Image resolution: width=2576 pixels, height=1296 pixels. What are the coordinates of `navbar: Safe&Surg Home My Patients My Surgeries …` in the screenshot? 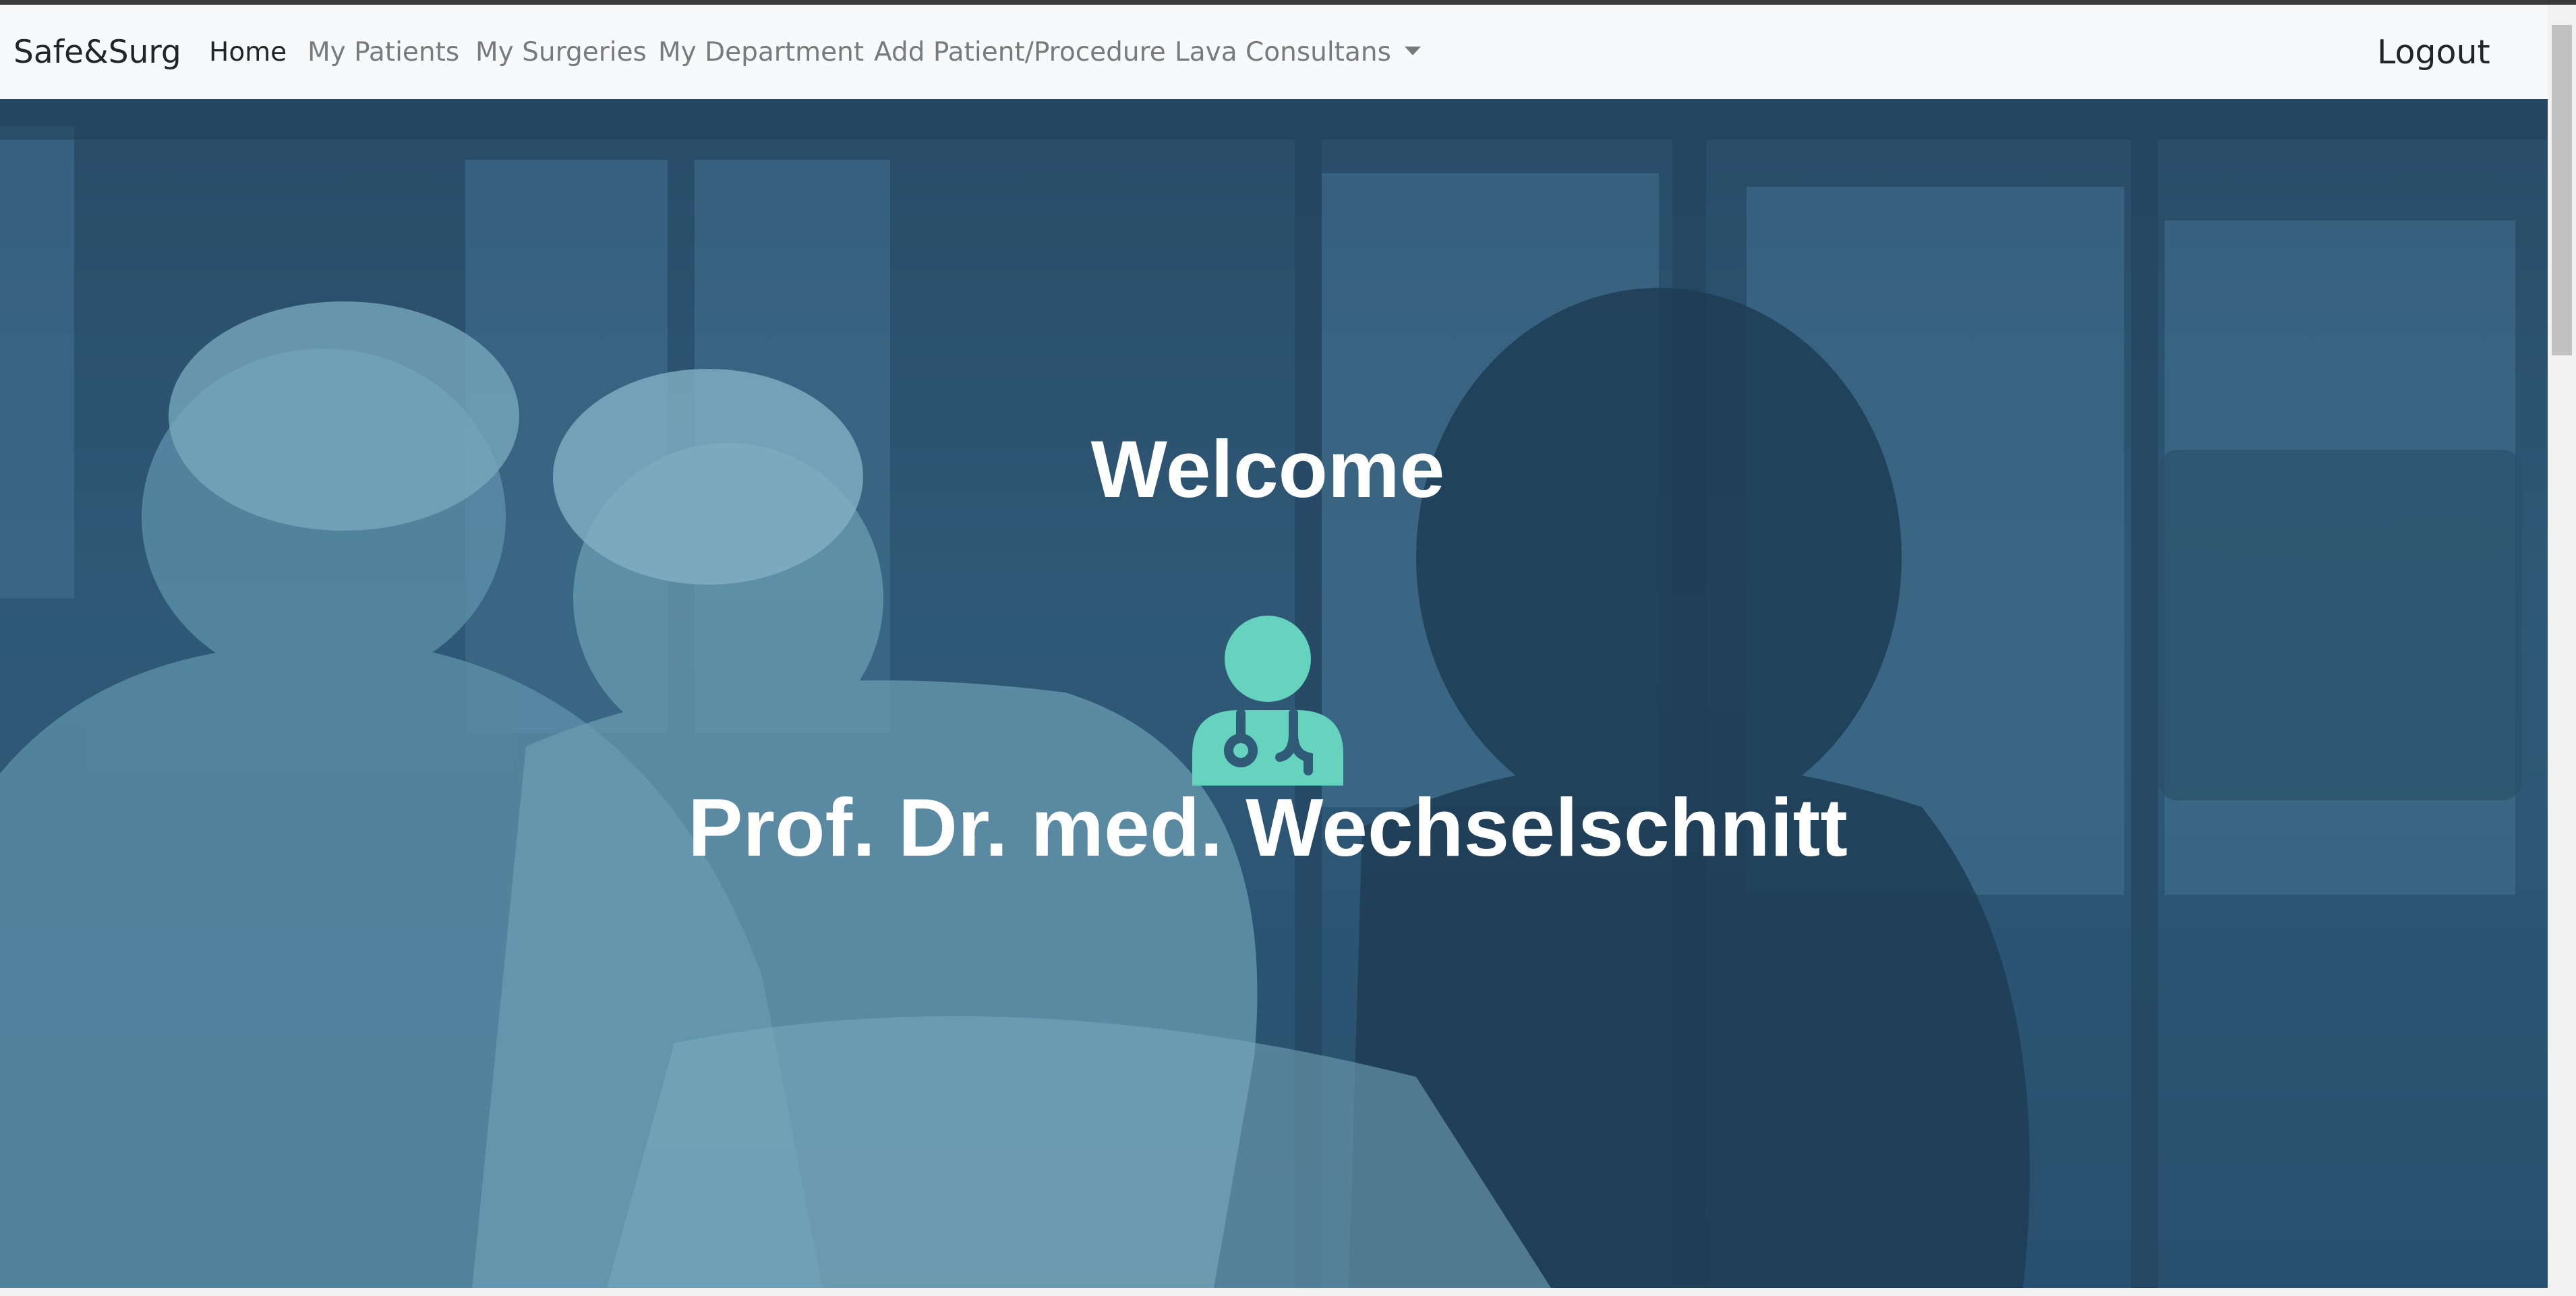 It's located at (1274, 53).